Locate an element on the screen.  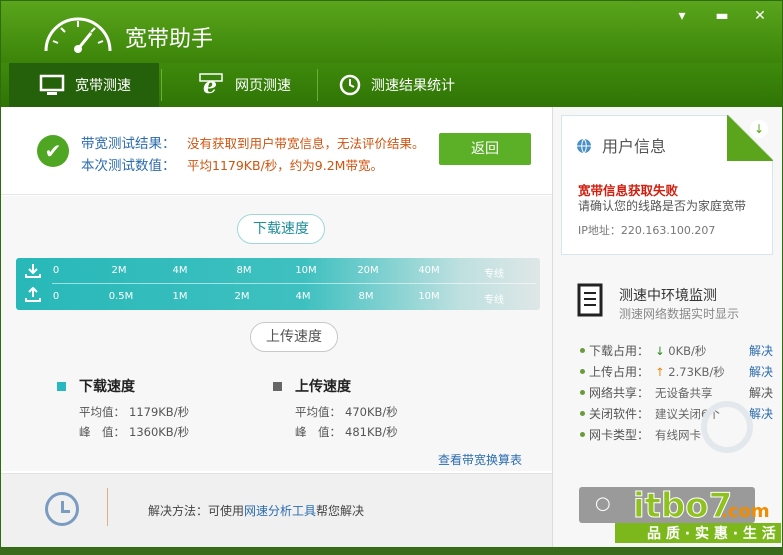
user-info-hint: 请确认您的线路是否为家庭宽带 is located at coordinates (662, 206).